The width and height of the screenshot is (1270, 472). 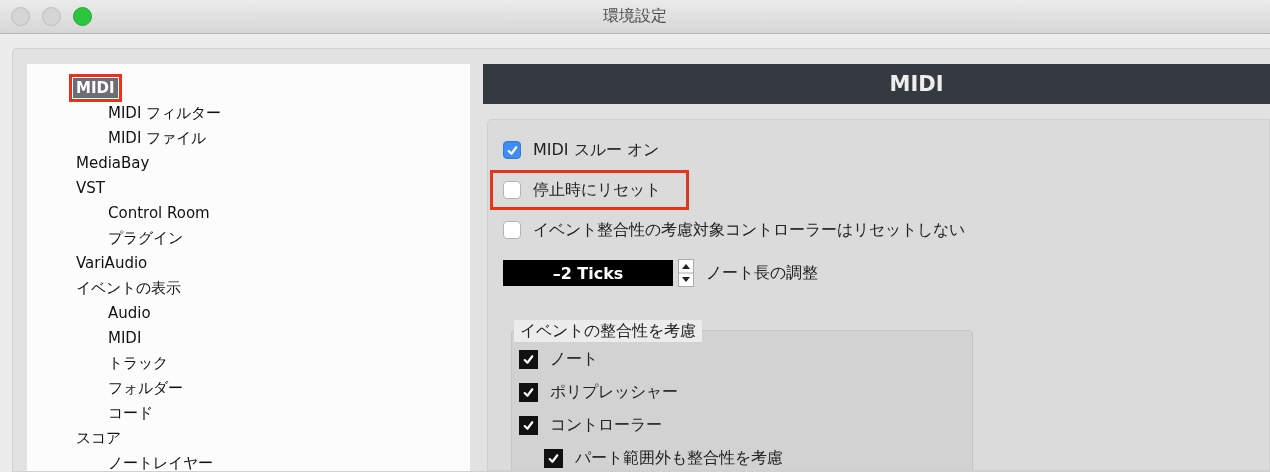 I want to click on field-label: ノート長の調整, so click(x=762, y=273).